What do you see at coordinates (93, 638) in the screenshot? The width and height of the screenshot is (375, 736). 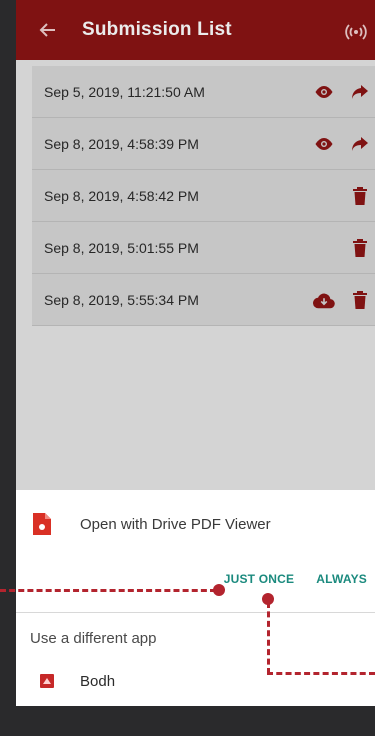 I see `use-different-app-label: Use a different app` at bounding box center [93, 638].